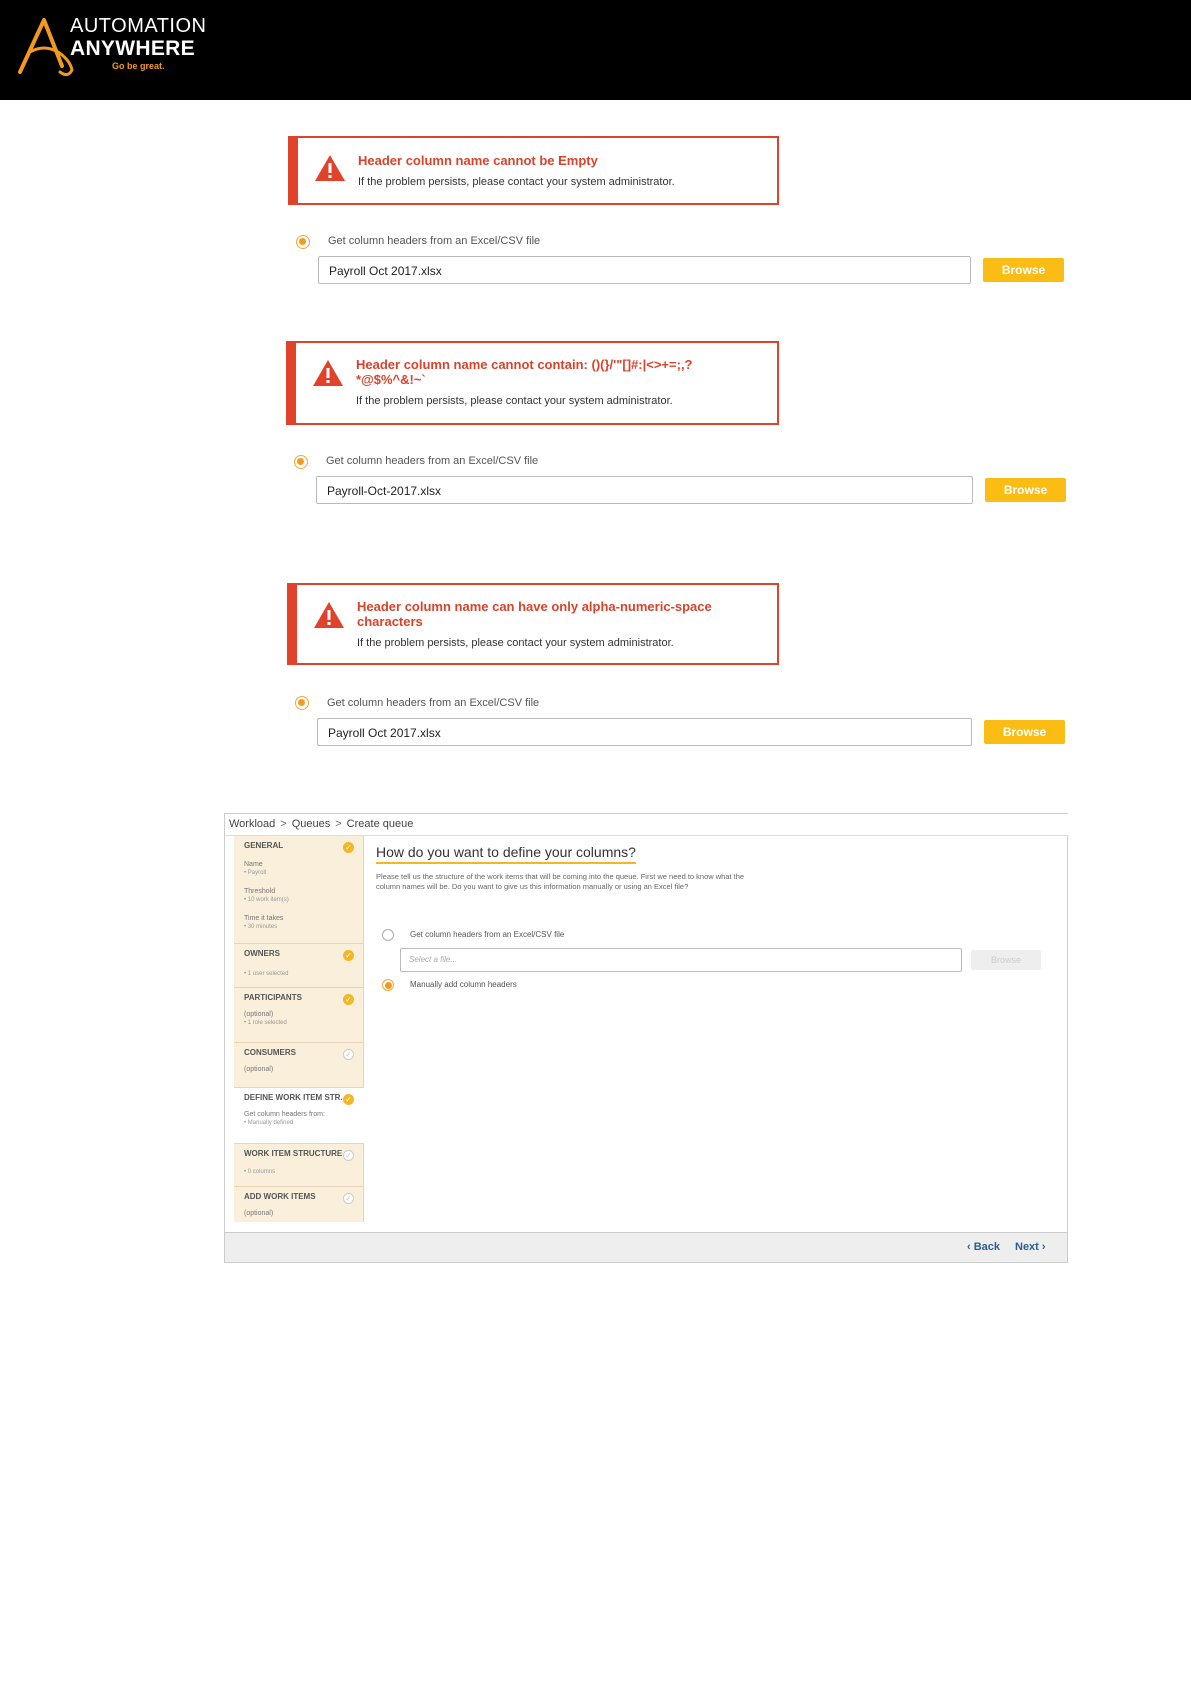 Image resolution: width=1191 pixels, height=1684 pixels. Describe the element at coordinates (478, 160) in the screenshot. I see `error-title: Header column name cannot be Empty` at that location.